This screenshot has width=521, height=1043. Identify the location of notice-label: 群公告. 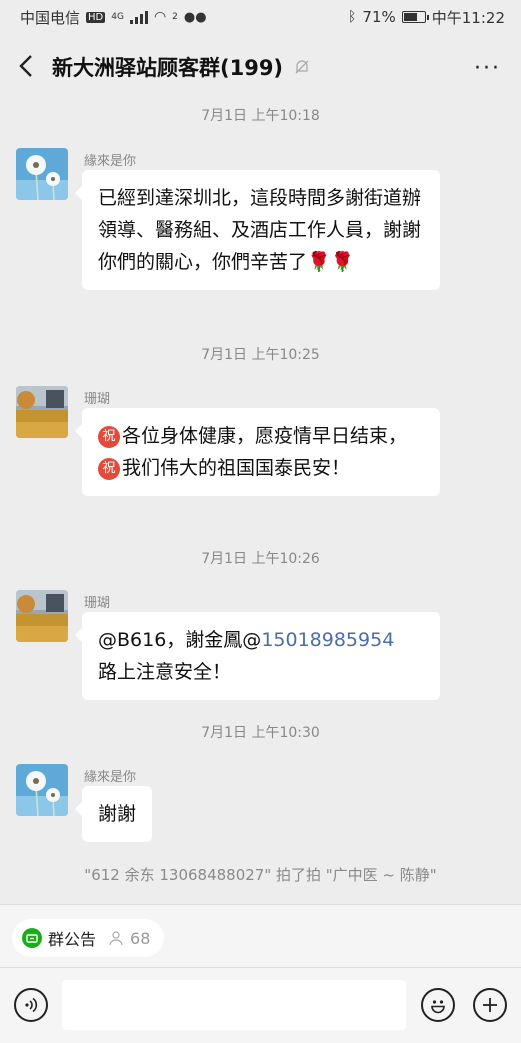
(72, 939).